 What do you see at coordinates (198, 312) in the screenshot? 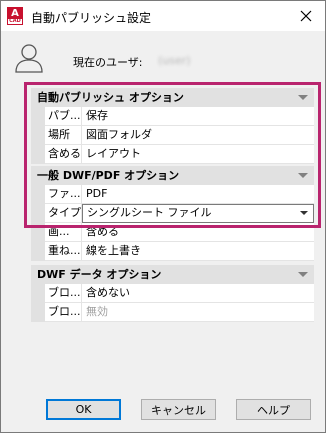
I see `property-value-disabled: 無効` at bounding box center [198, 312].